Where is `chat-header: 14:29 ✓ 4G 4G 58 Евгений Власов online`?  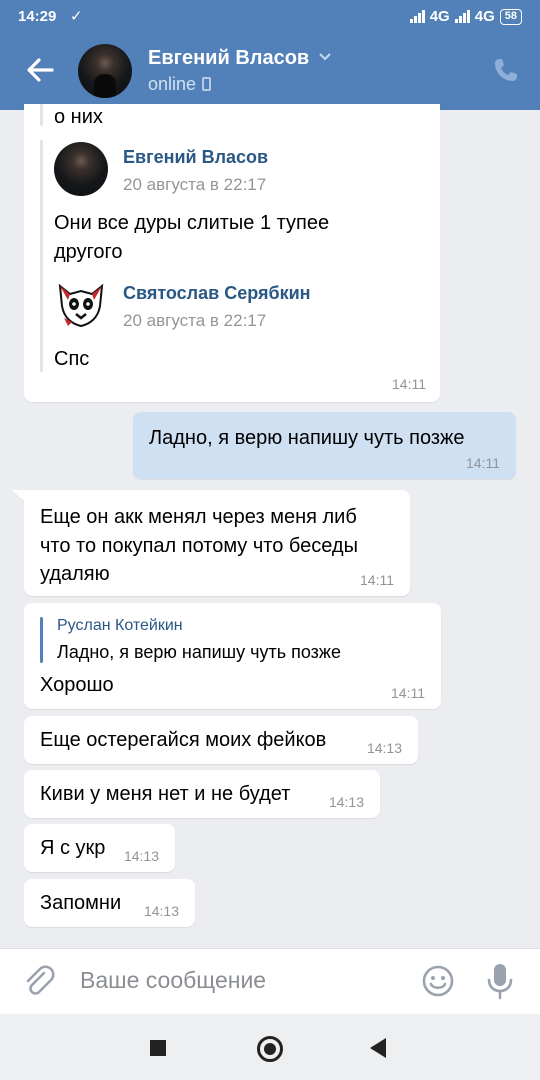
chat-header: 14:29 ✓ 4G 4G 58 Евгений Власов online is located at coordinates (270, 55).